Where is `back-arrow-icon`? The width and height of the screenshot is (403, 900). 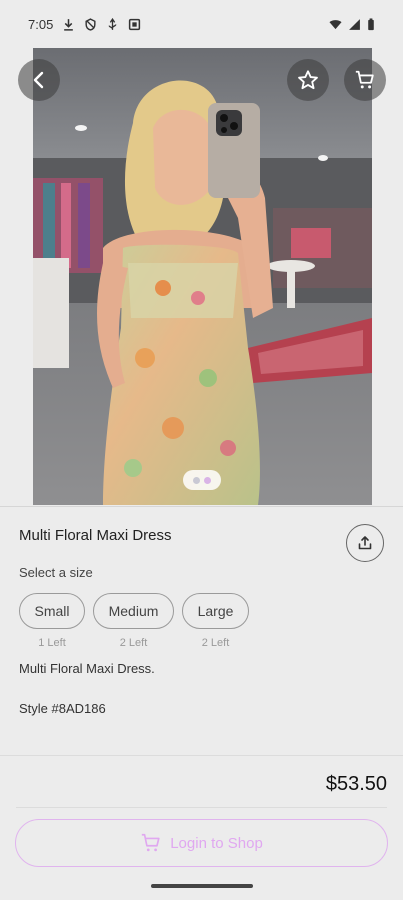
back-arrow-icon is located at coordinates (38, 80).